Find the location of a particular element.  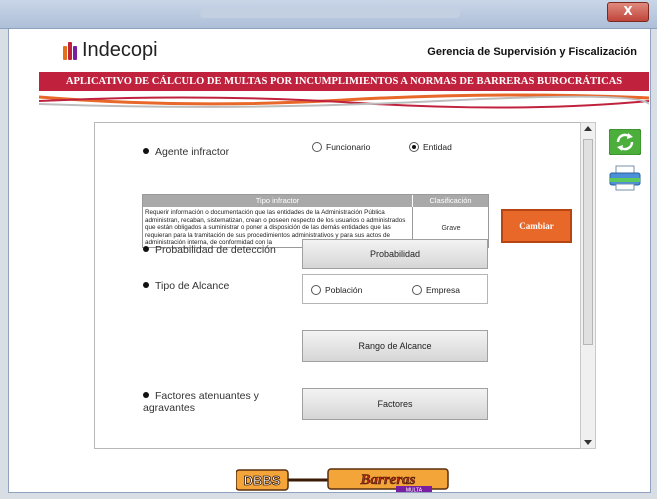

scroll-down-icon is located at coordinates (588, 442).